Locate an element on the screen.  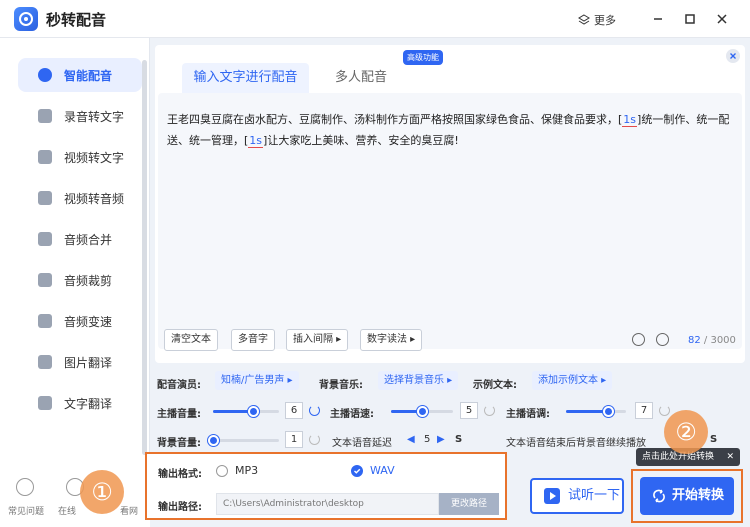
delay-label: 文本语音延迟 is located at coordinates (362, 443).